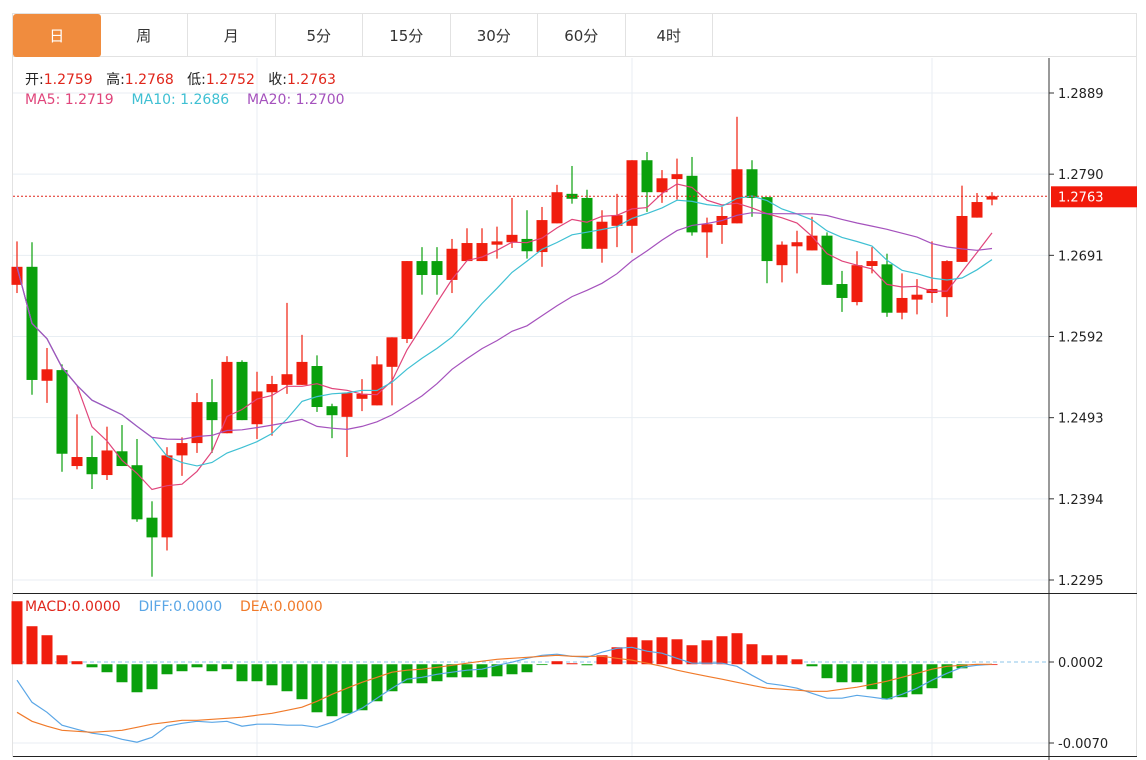 This screenshot has height=760, width=1146. I want to click on current-price-label: 1.2763, so click(1081, 197).